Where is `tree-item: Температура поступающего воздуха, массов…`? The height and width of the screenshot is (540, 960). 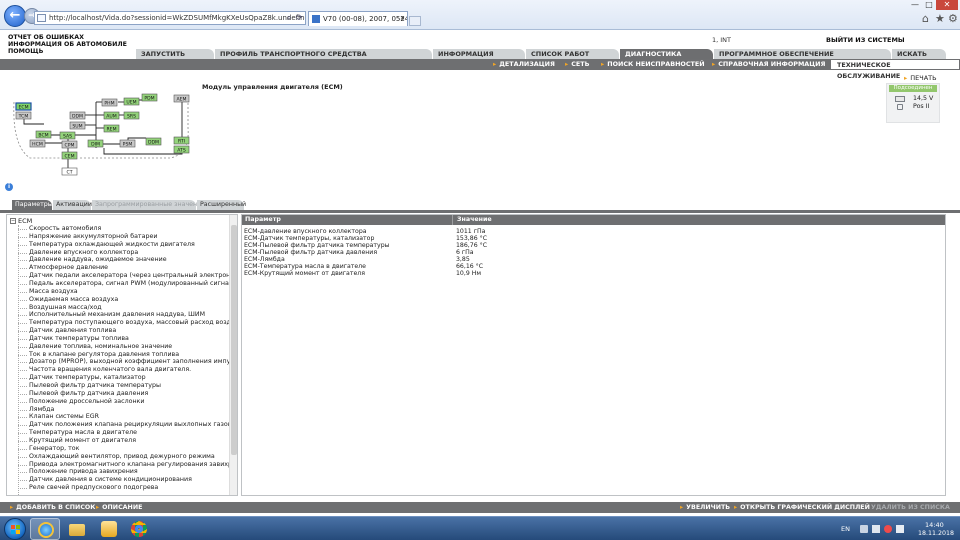 tree-item: Температура поступающего воздуха, массов… is located at coordinates (129, 323).